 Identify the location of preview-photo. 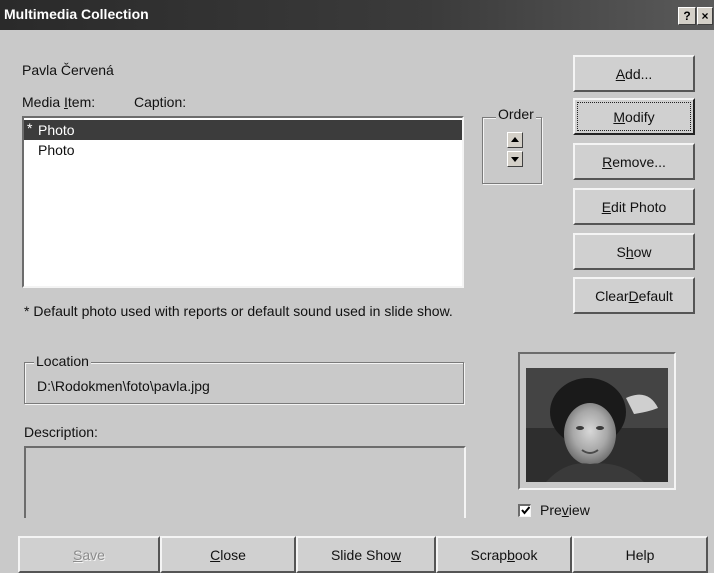
(597, 425).